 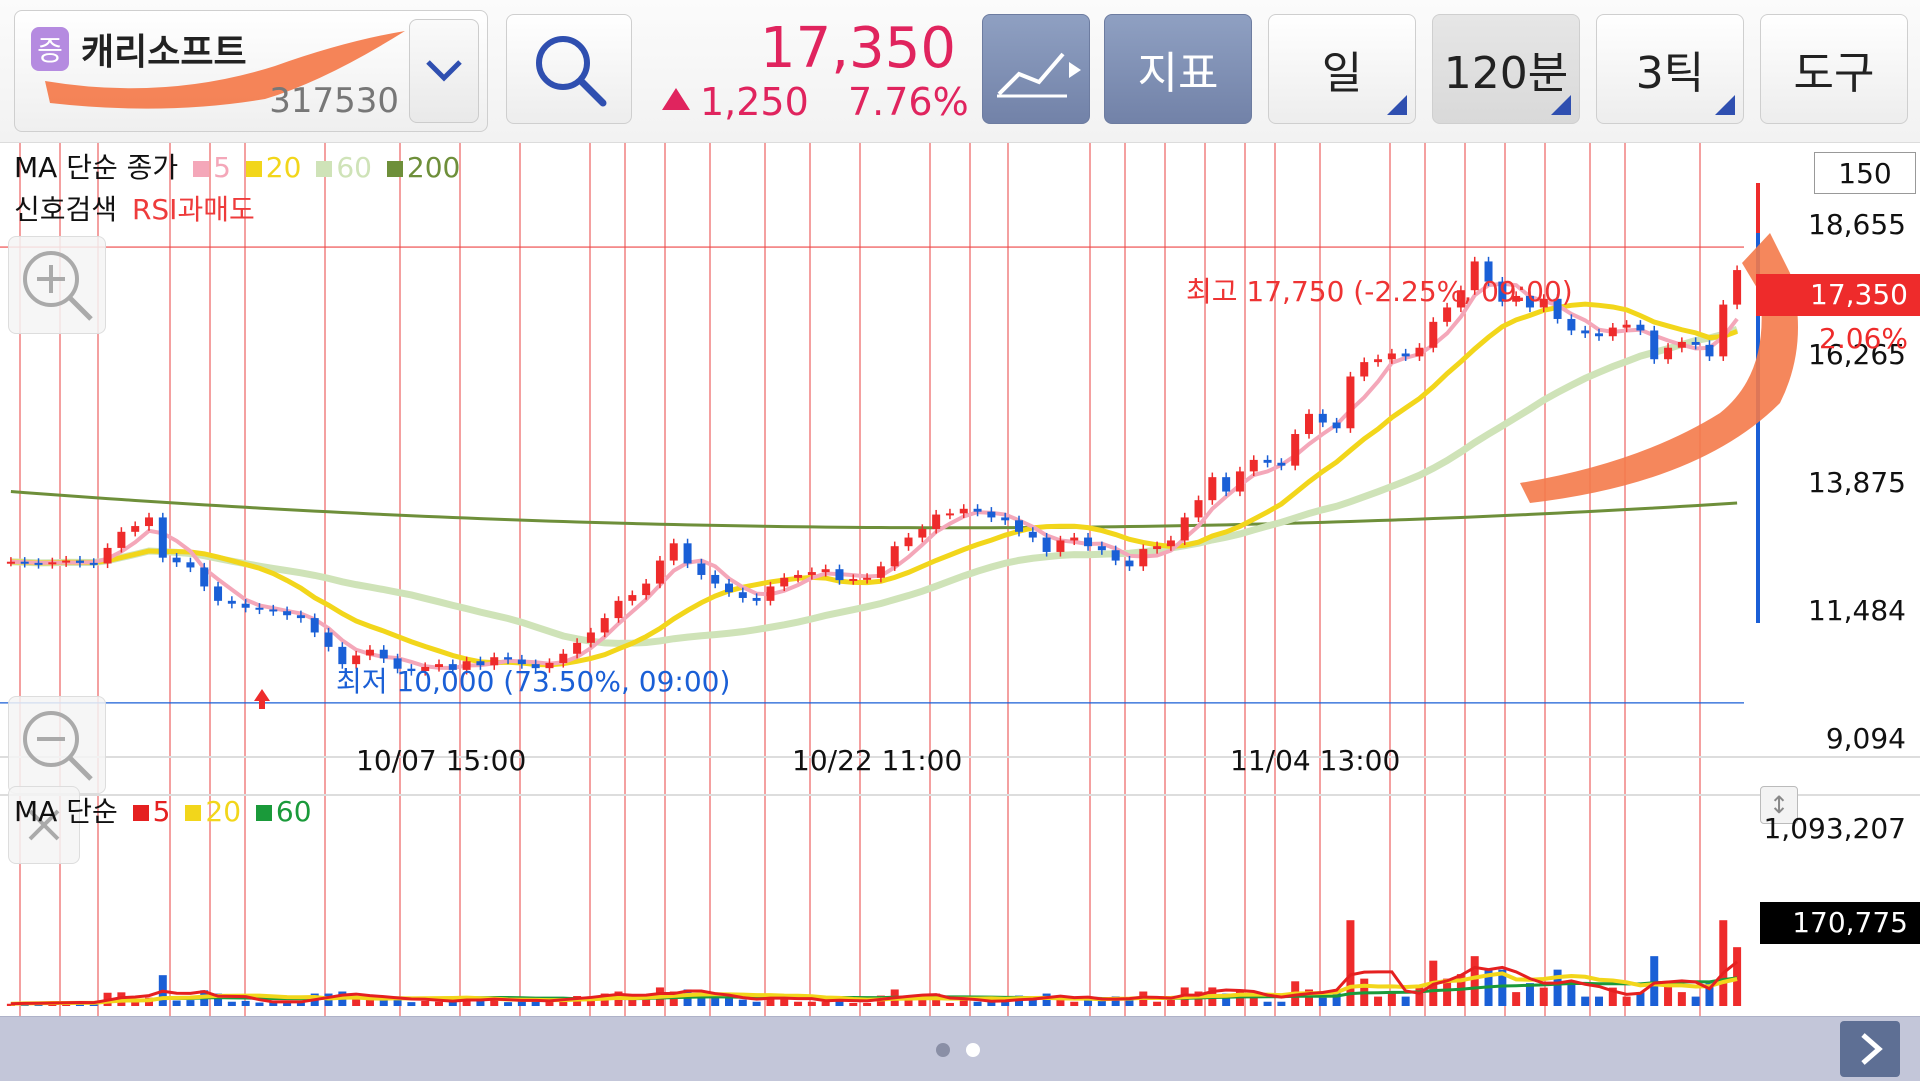 What do you see at coordinates (273, 167) in the screenshot?
I see `ma20-legend: 20` at bounding box center [273, 167].